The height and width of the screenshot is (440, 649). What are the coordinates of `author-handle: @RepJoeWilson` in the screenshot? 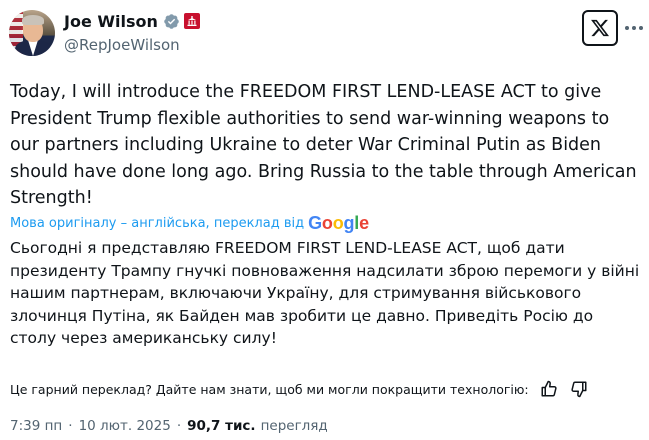 It's located at (122, 45).